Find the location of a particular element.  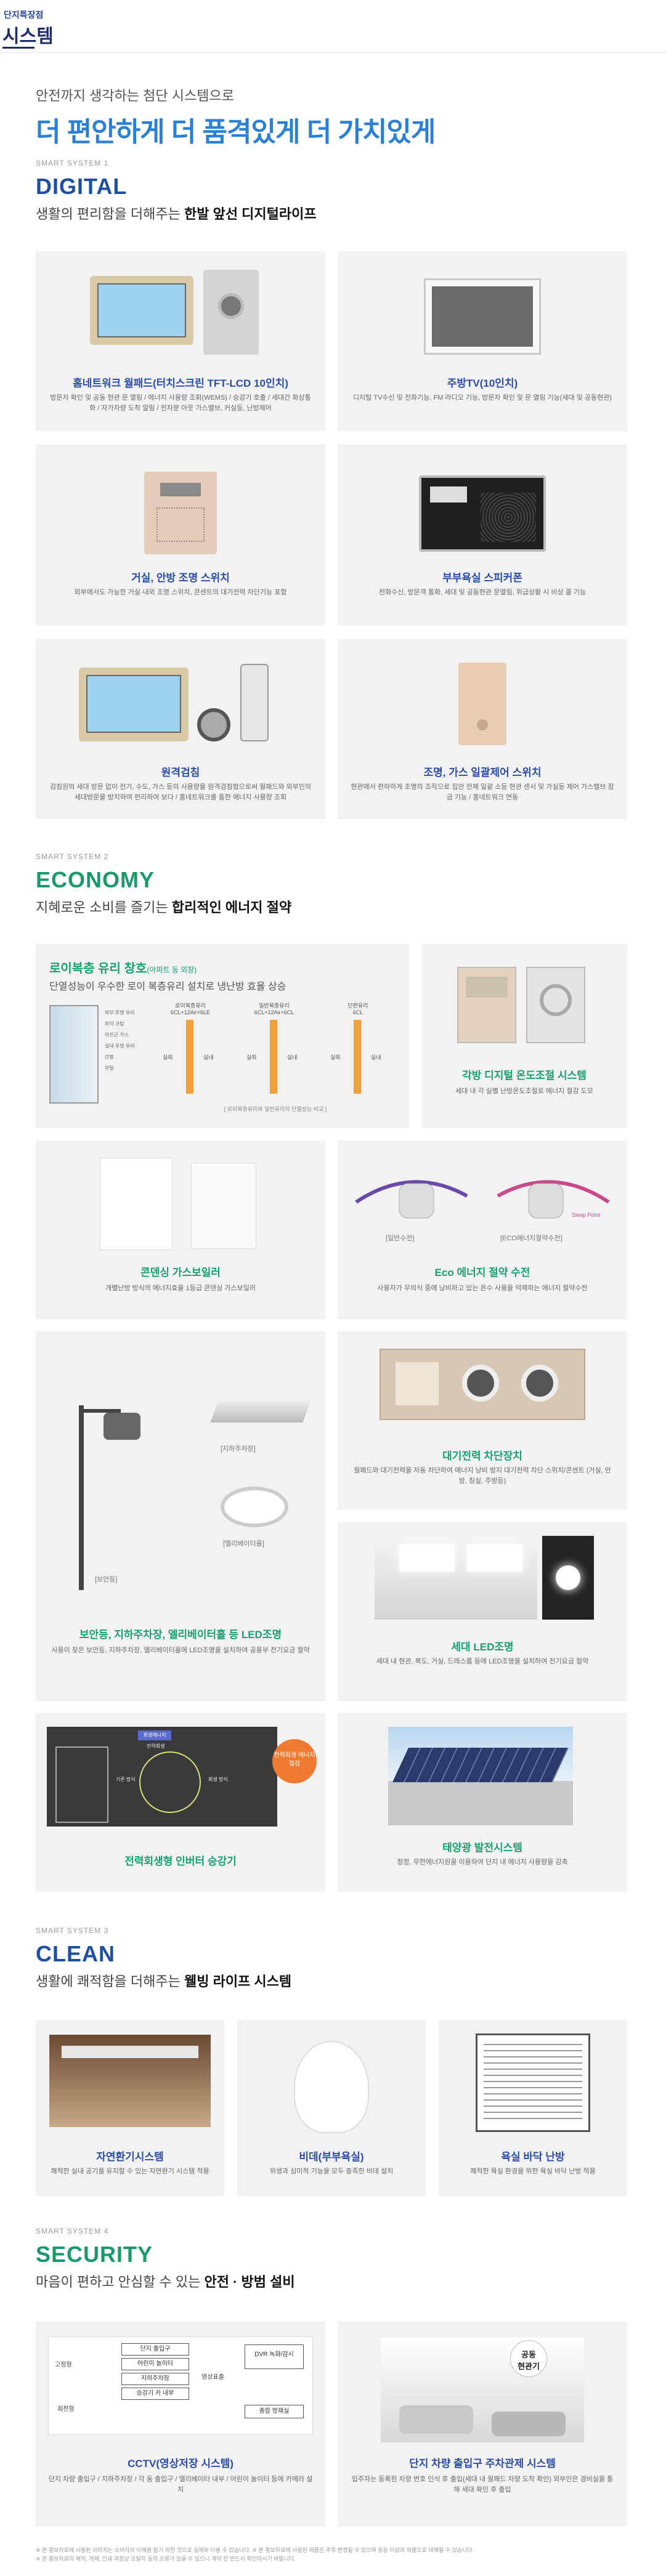

section-eyebrow: SMART SYSTEM 3 is located at coordinates (72, 1930).